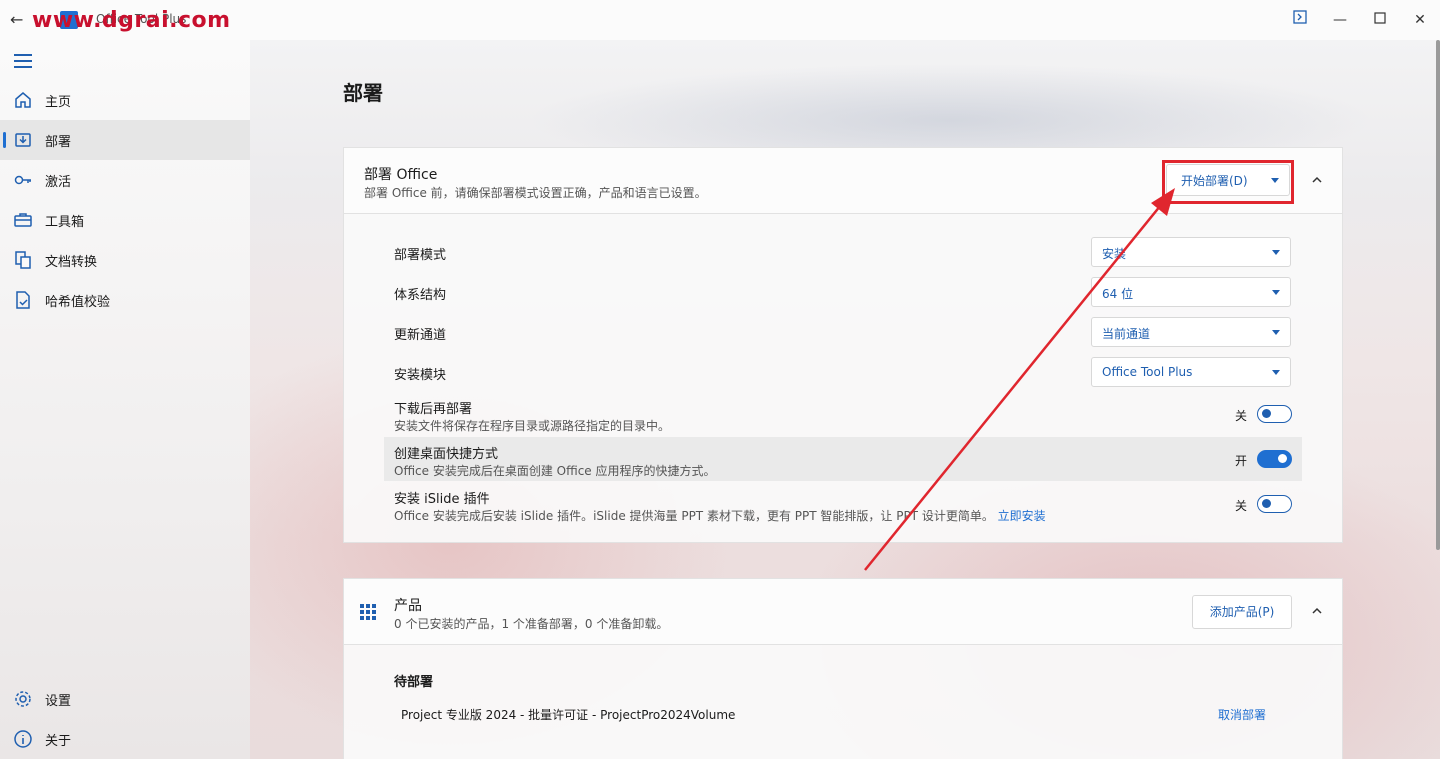 The height and width of the screenshot is (759, 1440). I want to click on products-card-title: 产品, so click(408, 606).